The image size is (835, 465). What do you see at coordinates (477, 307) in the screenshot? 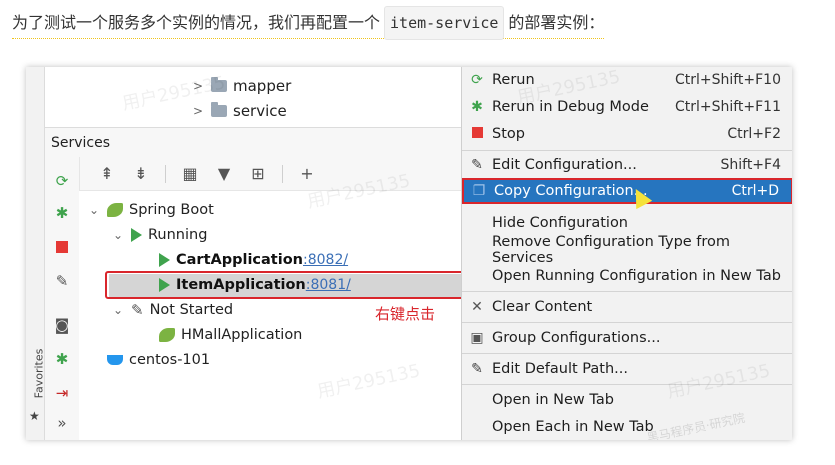
I see `close-icon: ✕` at bounding box center [477, 307].